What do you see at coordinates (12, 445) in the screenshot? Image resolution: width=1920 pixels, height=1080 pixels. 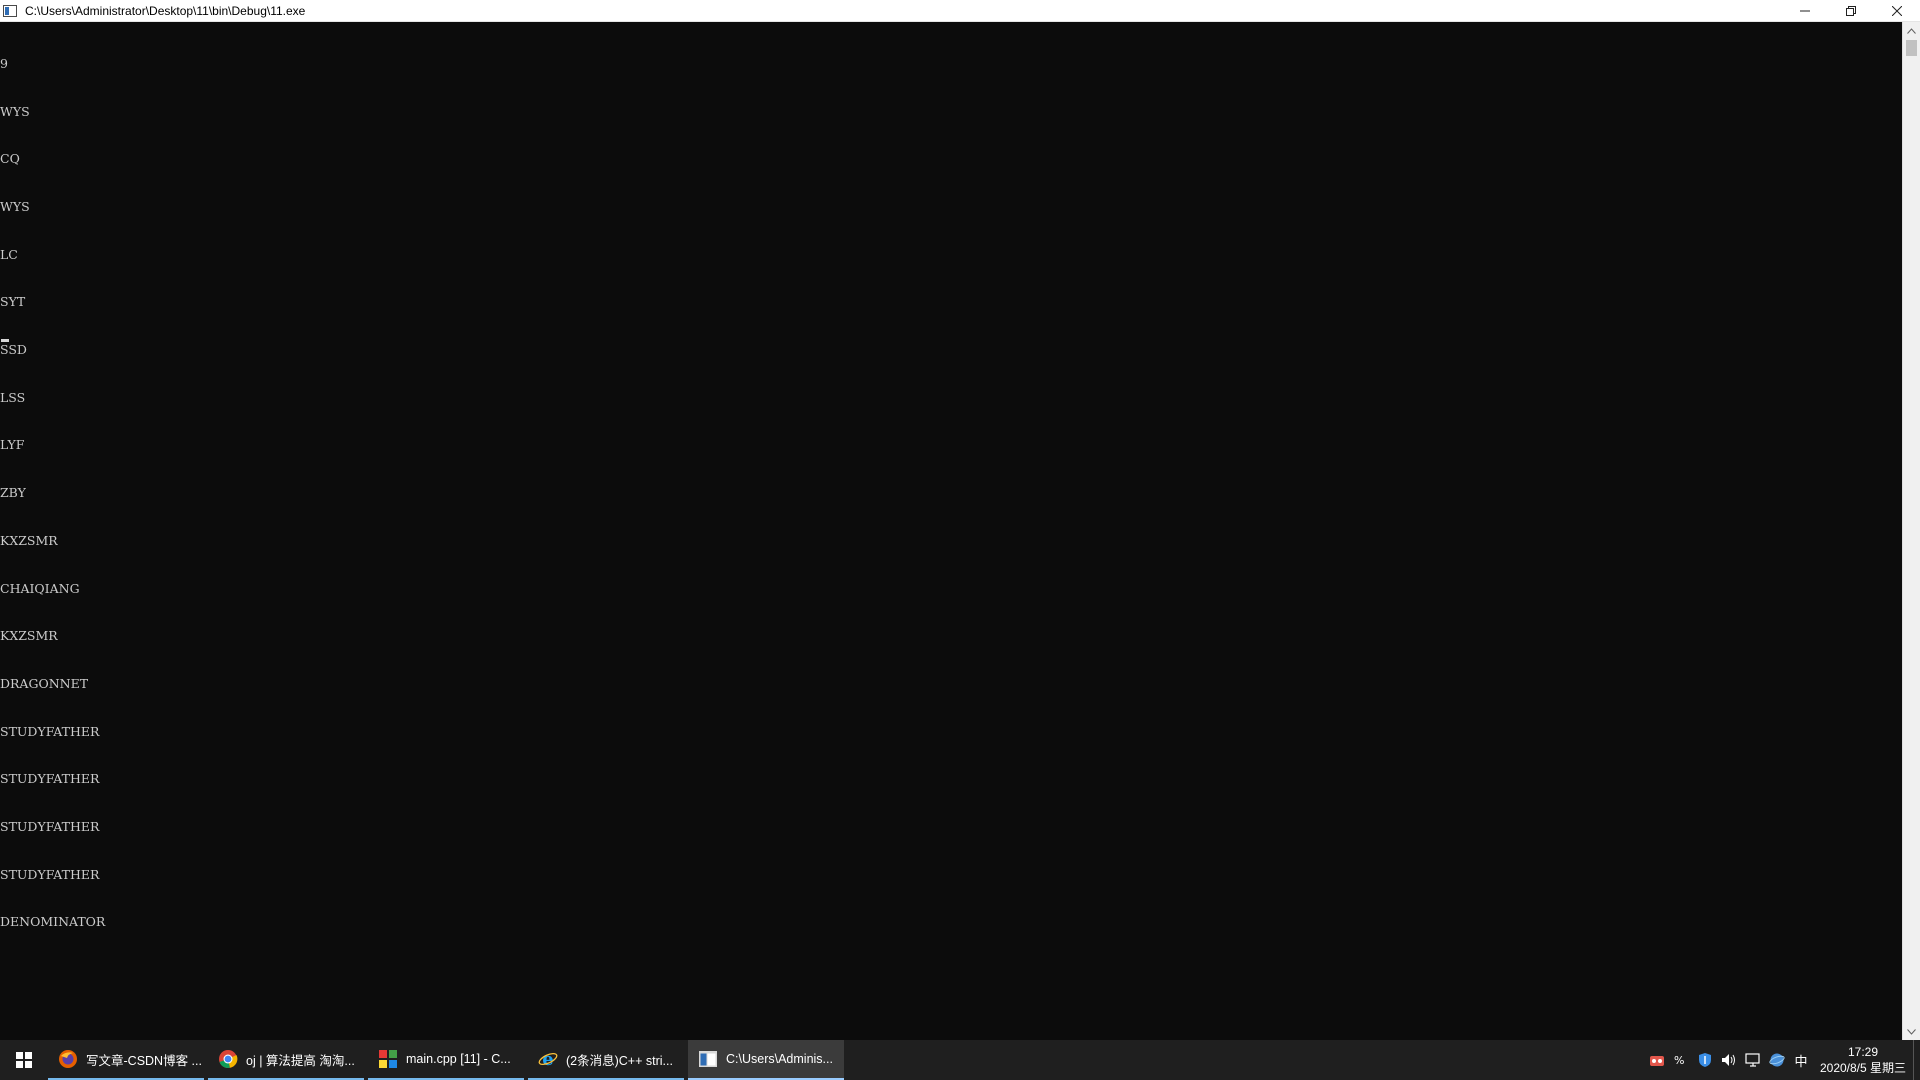 I see `console-line: LYF` at bounding box center [12, 445].